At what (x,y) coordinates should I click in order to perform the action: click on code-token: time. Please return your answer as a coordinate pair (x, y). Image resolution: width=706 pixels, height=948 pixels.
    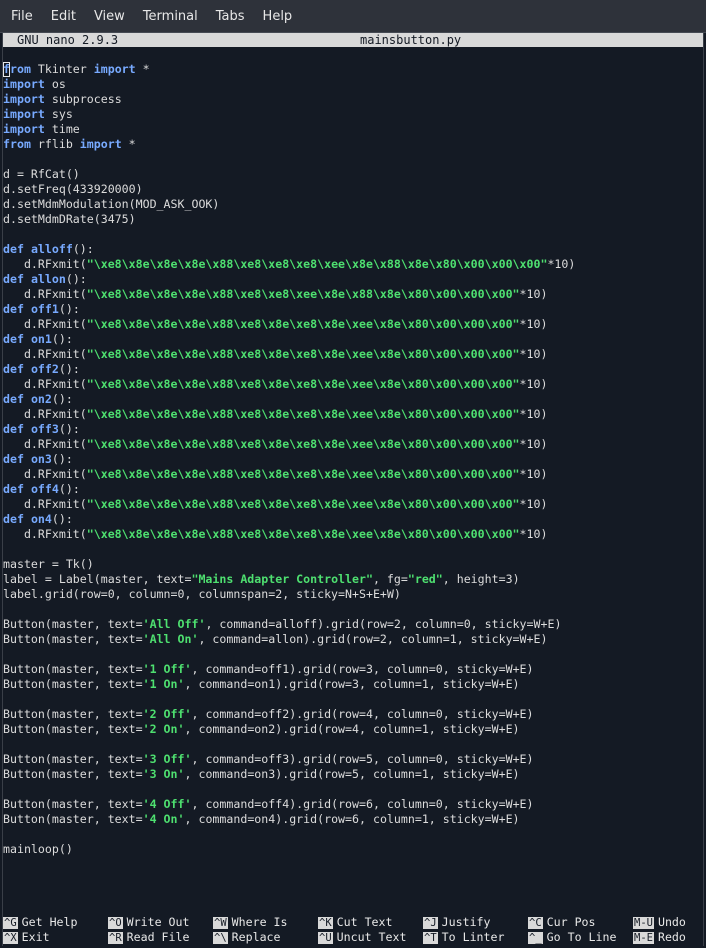
    Looking at the image, I should click on (62, 129).